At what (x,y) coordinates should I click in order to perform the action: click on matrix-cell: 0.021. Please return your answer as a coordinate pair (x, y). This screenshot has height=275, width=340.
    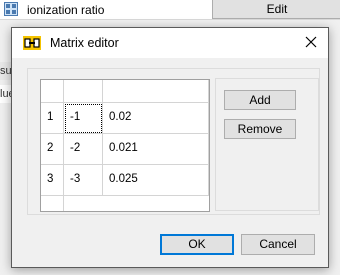
    Looking at the image, I should click on (156, 149).